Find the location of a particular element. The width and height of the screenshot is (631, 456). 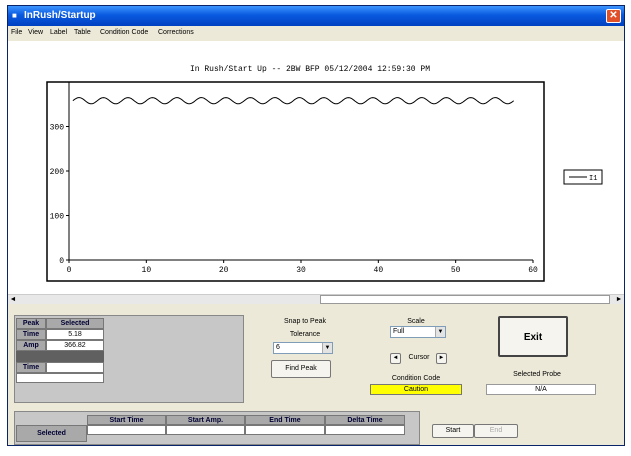

menu-view: View is located at coordinates (35, 32).